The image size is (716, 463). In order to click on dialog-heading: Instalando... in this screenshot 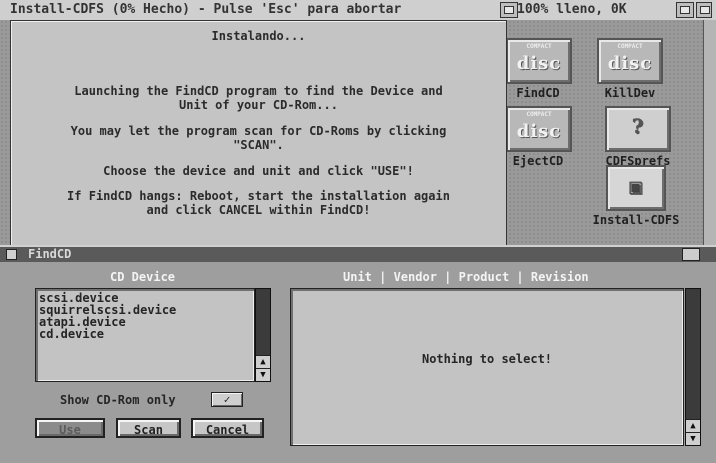, I will do `click(258, 36)`.